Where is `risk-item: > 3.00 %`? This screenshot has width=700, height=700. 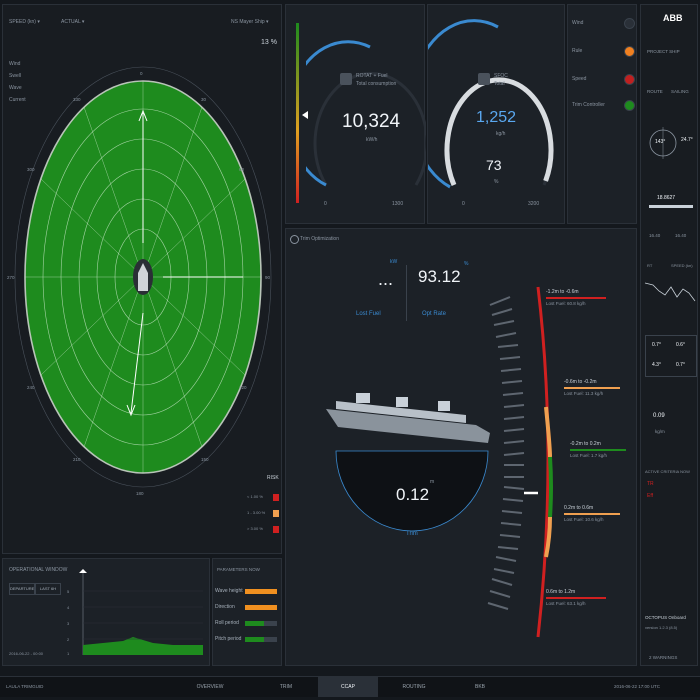 risk-item: > 3.00 % is located at coordinates (263, 530).